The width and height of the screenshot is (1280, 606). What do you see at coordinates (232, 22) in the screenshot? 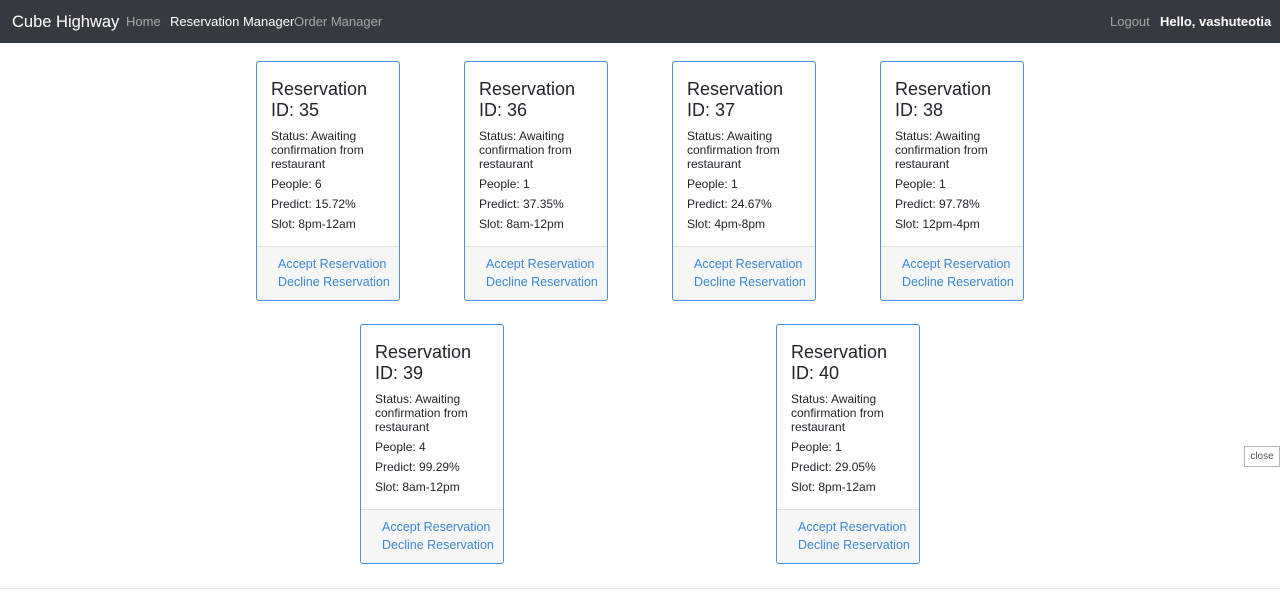
I see `nav-reservation-manager-link: Reservation Manager` at bounding box center [232, 22].